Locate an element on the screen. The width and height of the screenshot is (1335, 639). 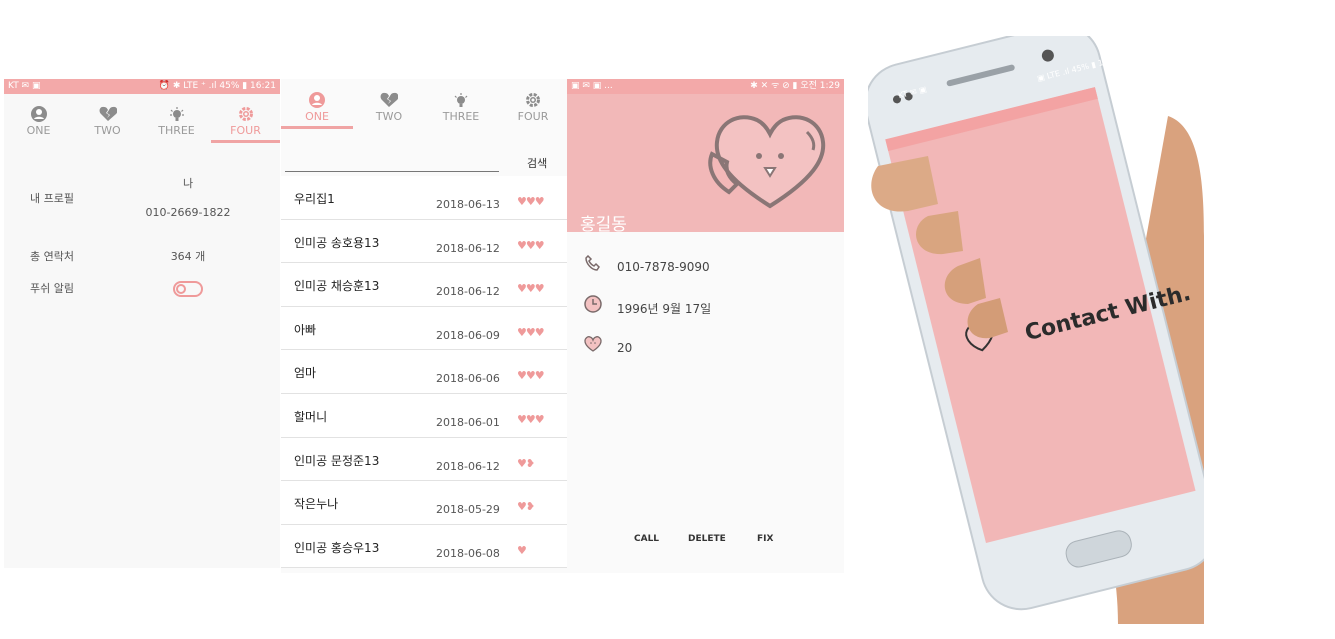
toggle-knob is located at coordinates (181, 289).